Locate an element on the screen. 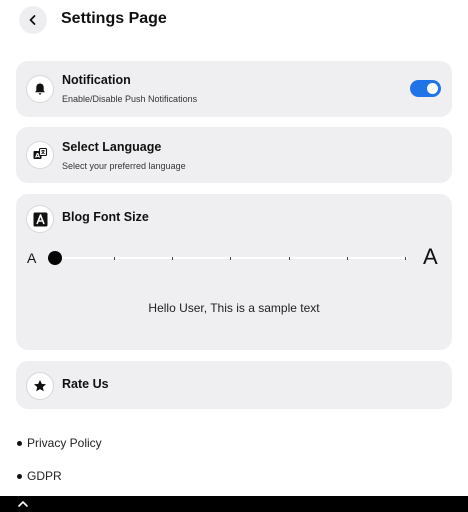 The width and height of the screenshot is (468, 512). font-size-title: Blog Font Size is located at coordinates (105, 217).